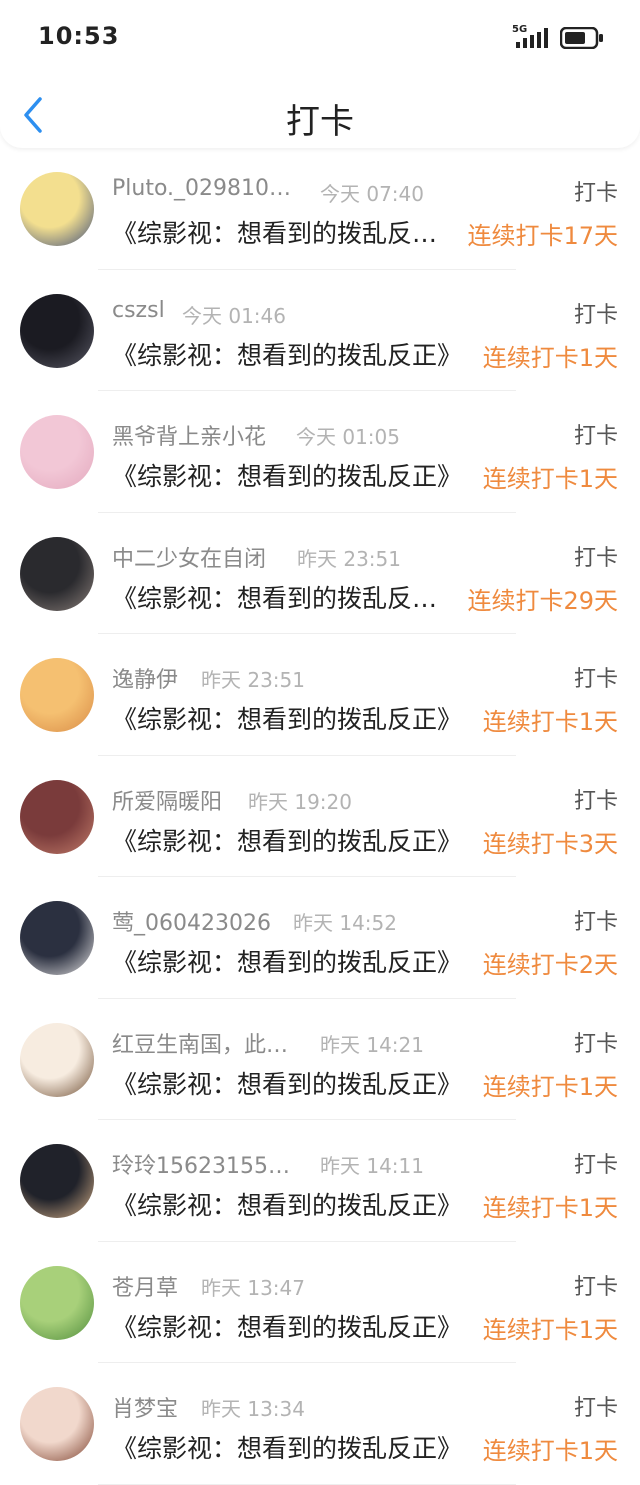 This screenshot has height=1485, width=640. I want to click on page-title: 打卡, so click(320, 122).